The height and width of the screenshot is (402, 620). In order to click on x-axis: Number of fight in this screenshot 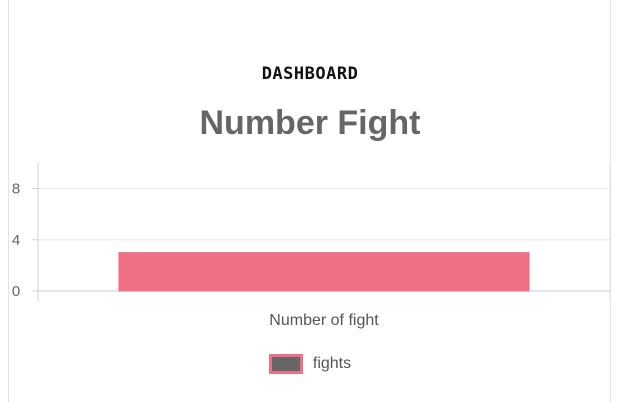, I will do `click(324, 320)`.